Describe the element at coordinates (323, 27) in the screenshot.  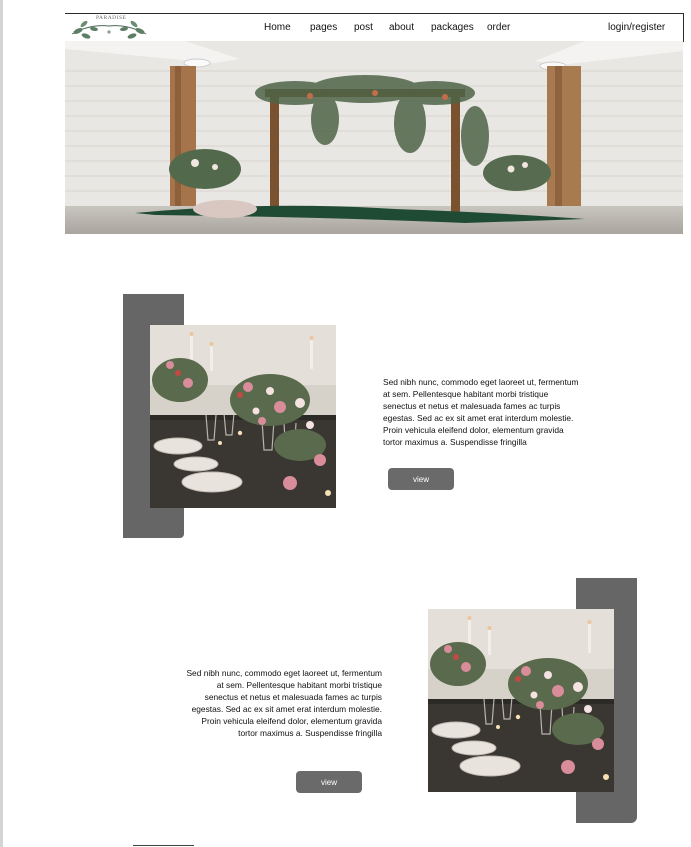
I see `nav-pages: pages` at that location.